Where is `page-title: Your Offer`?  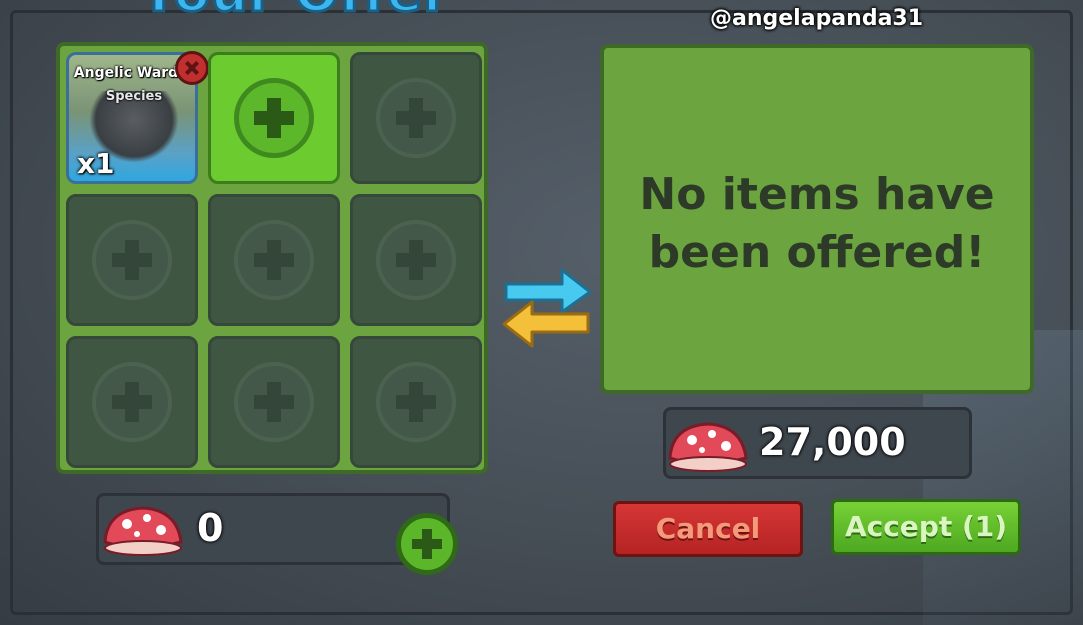
page-title: Your Offer is located at coordinates (295, 13).